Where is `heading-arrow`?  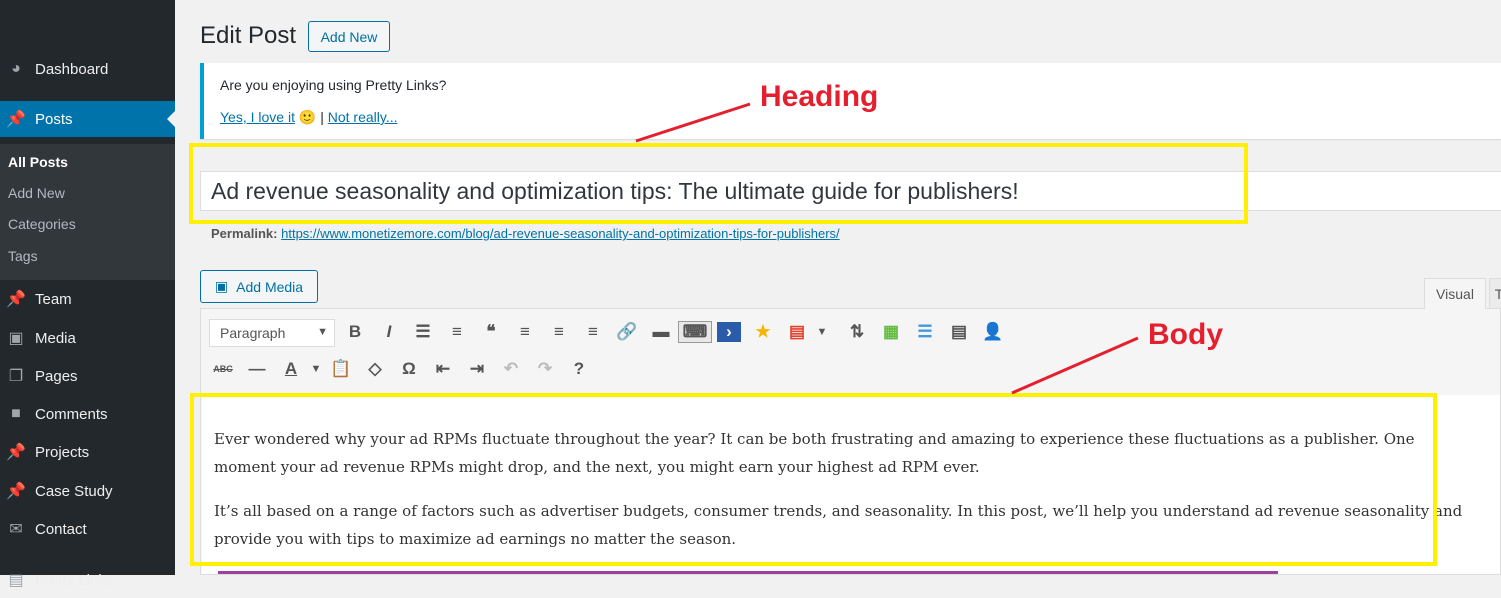 heading-arrow is located at coordinates (693, 122).